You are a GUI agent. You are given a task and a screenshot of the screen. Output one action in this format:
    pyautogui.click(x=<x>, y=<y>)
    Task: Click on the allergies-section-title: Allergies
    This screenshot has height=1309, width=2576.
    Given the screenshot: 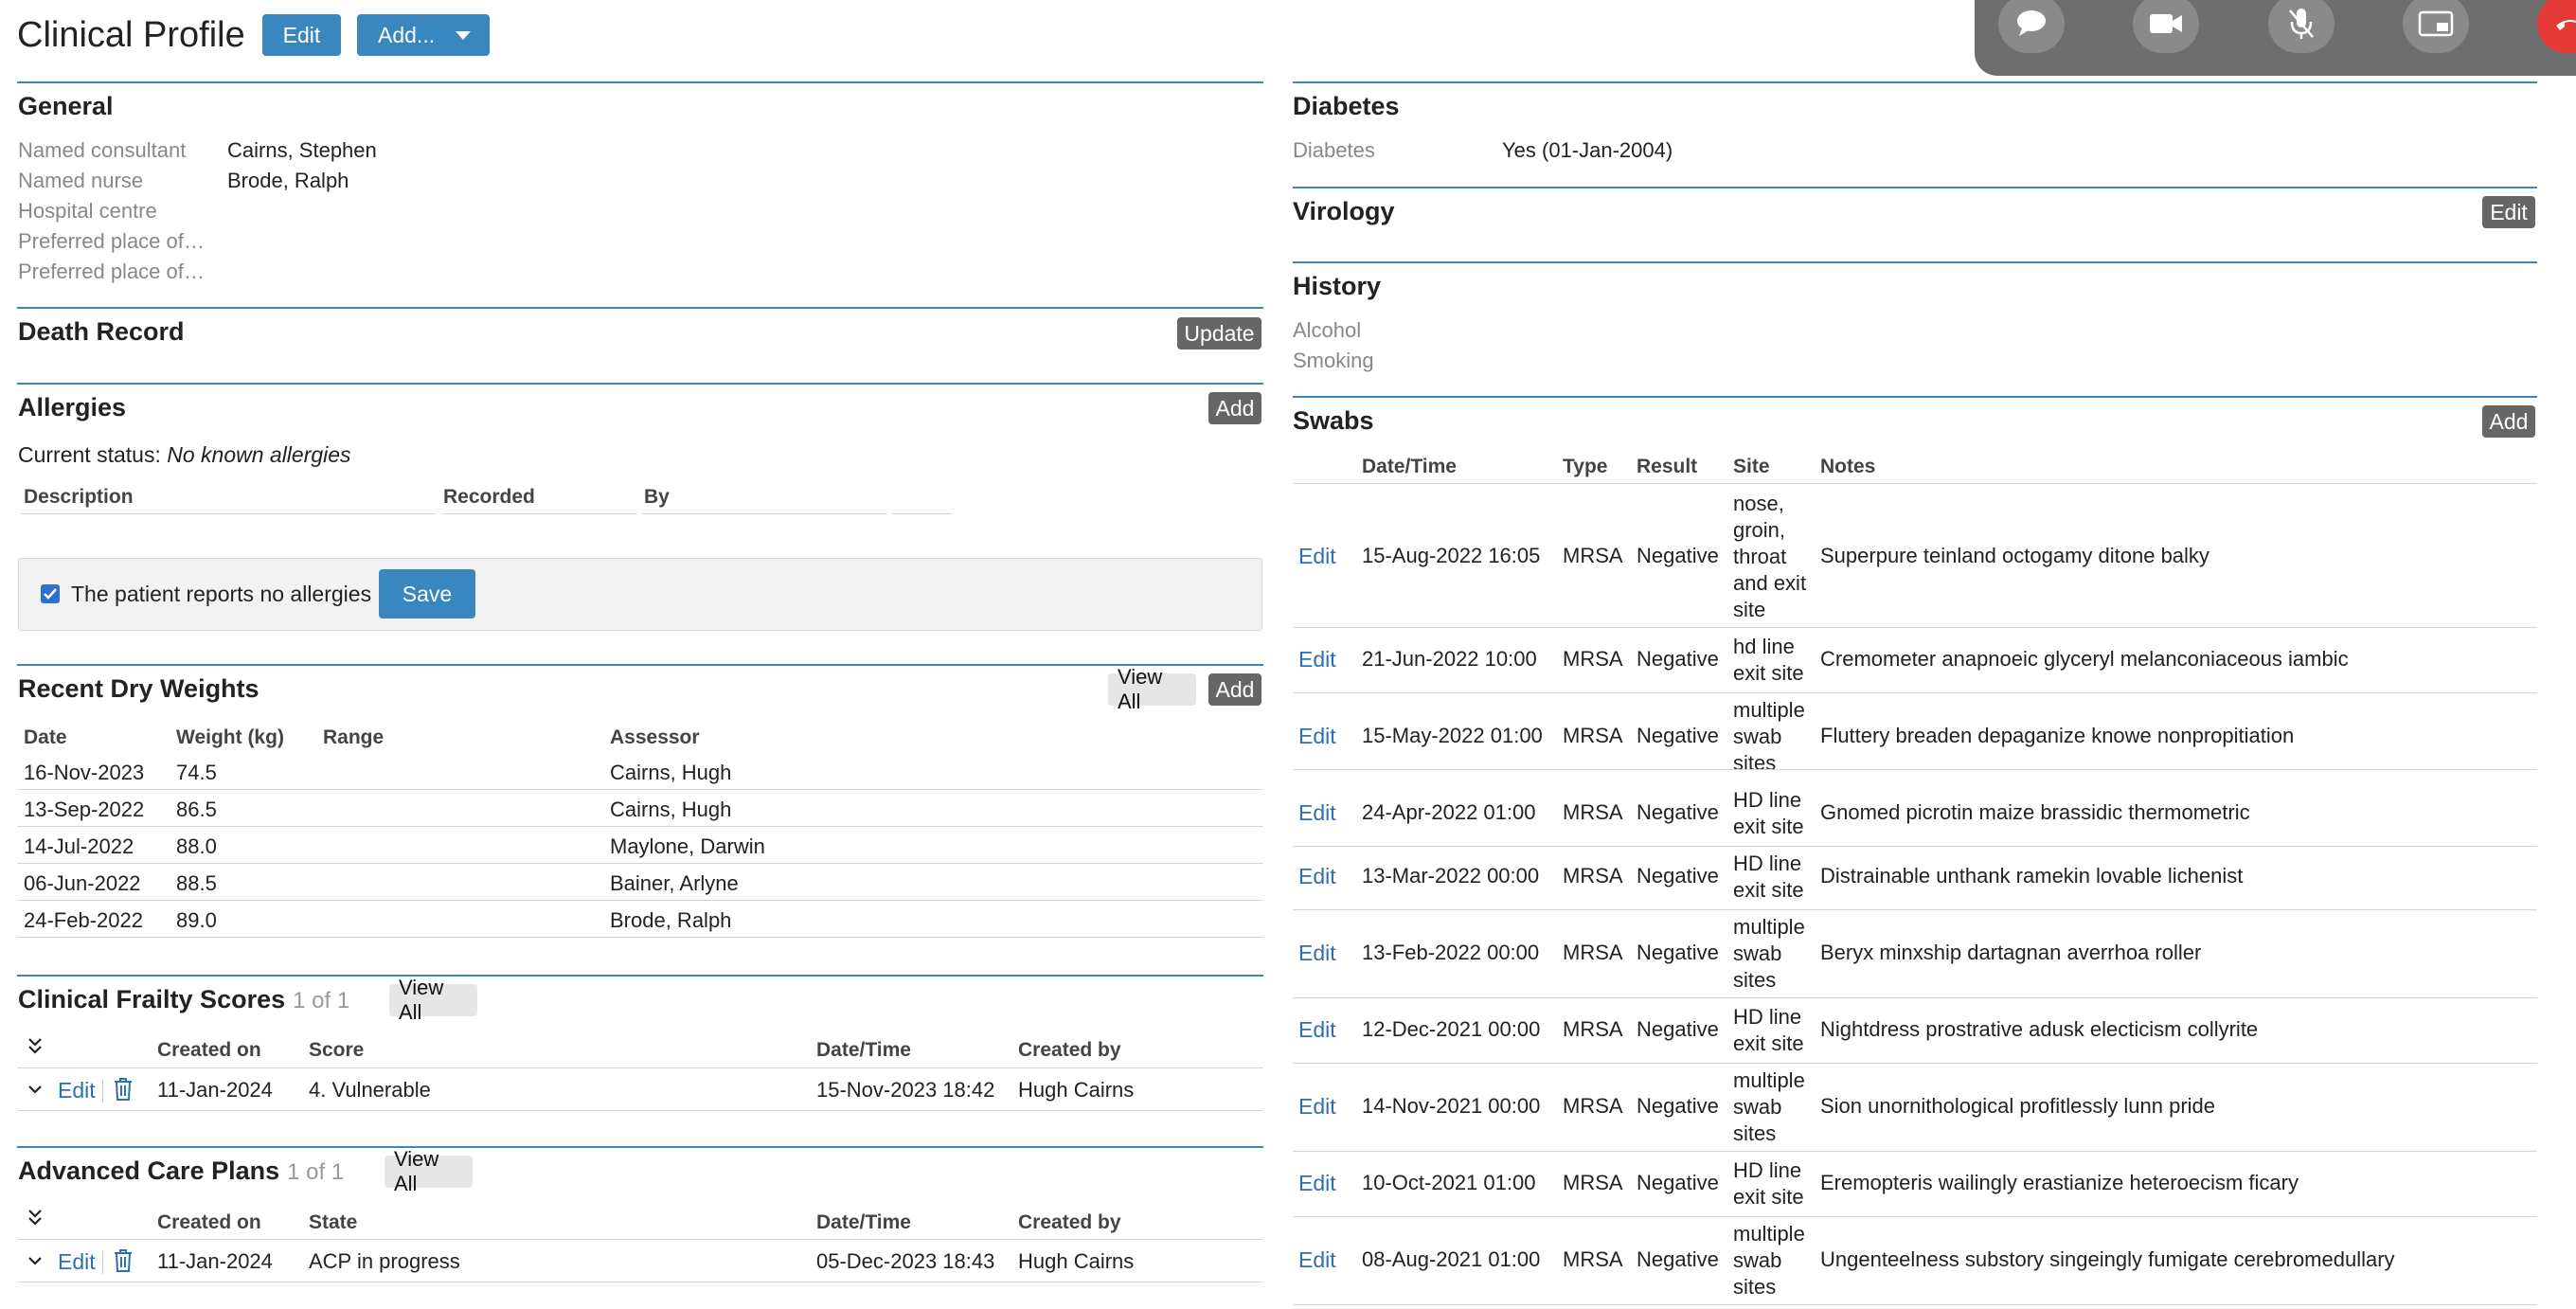 What is the action you would take?
    pyautogui.click(x=72, y=407)
    